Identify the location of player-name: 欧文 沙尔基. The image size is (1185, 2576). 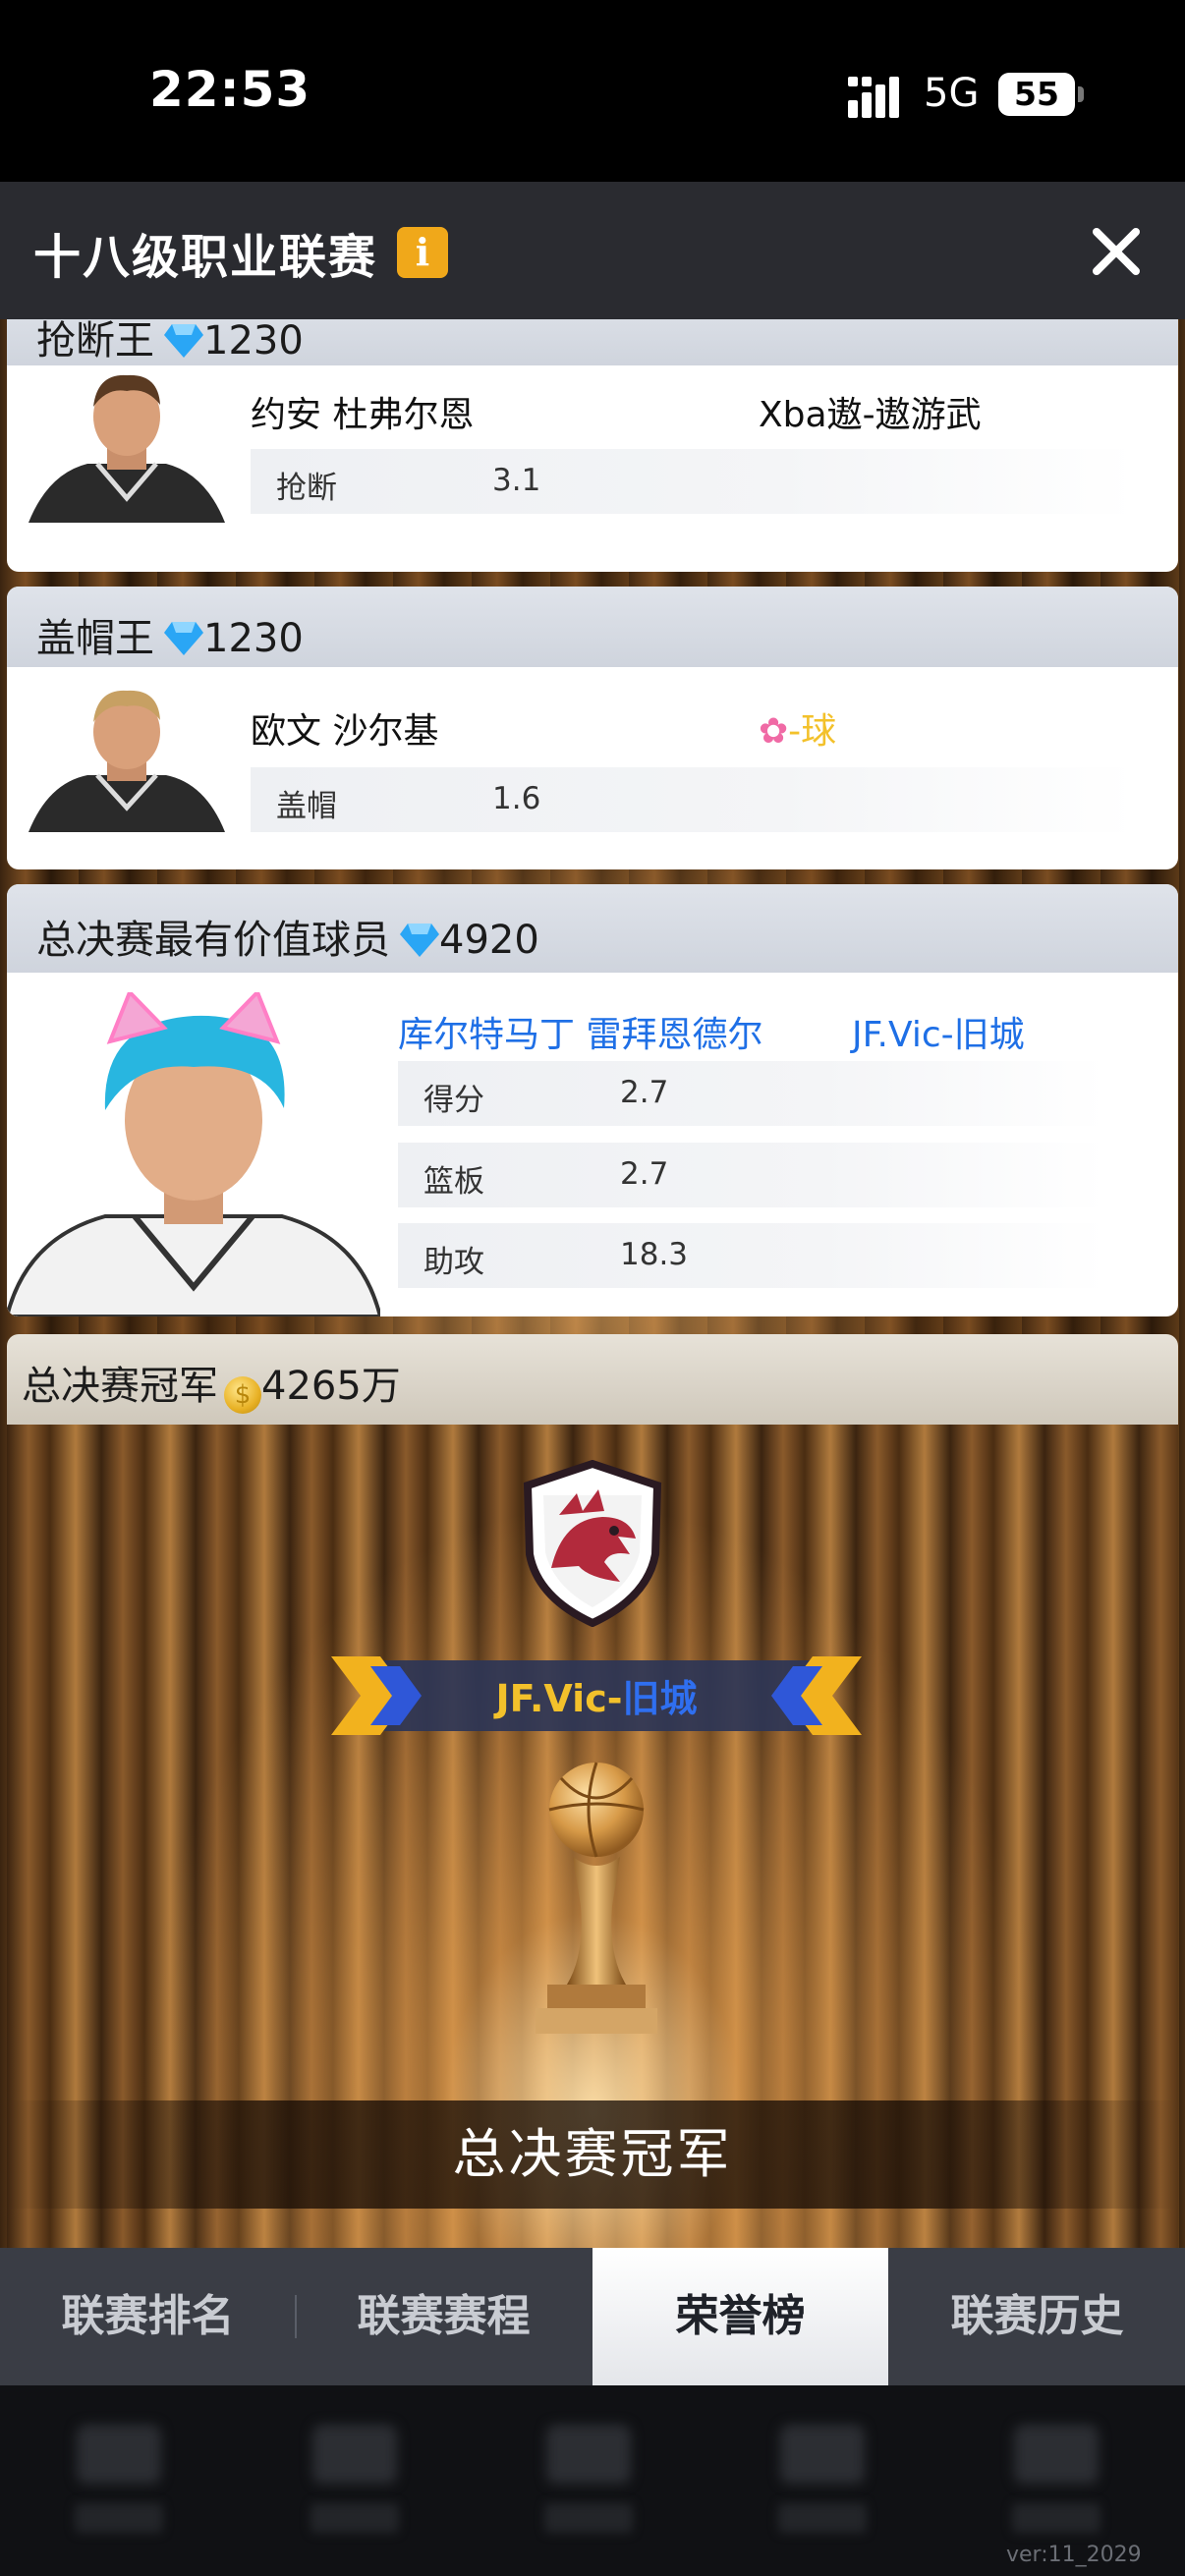
(345, 731).